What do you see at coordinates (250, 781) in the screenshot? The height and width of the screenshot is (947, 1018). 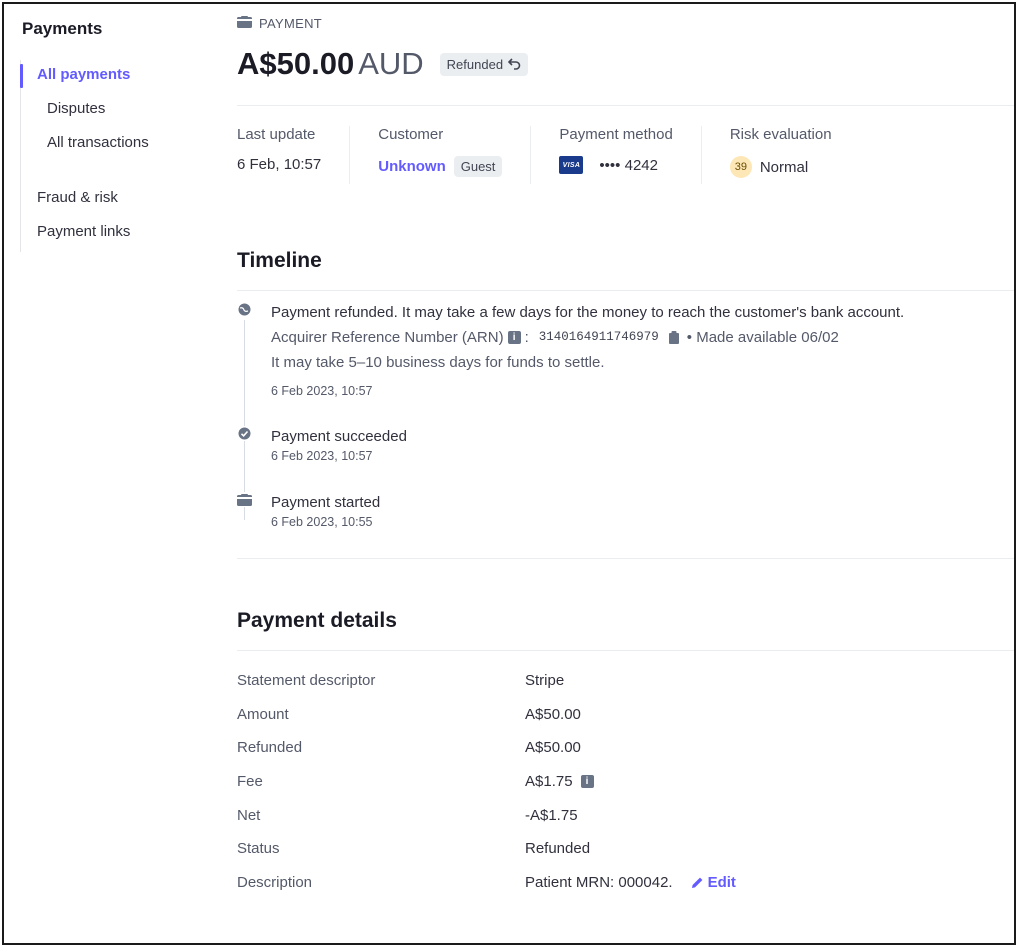 I see `detail-label: Fee` at bounding box center [250, 781].